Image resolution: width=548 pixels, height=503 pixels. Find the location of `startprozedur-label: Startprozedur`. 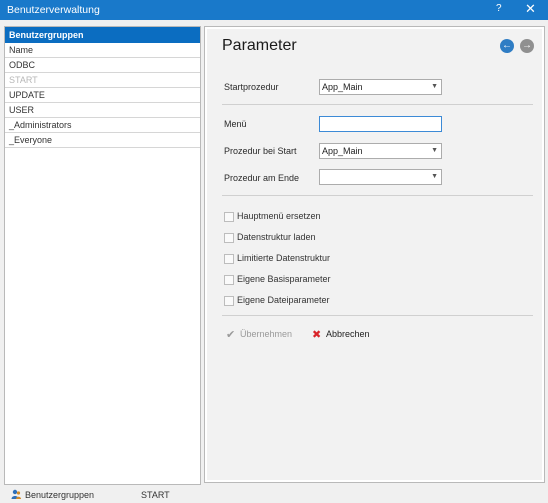

startprozedur-label: Startprozedur is located at coordinates (251, 87).